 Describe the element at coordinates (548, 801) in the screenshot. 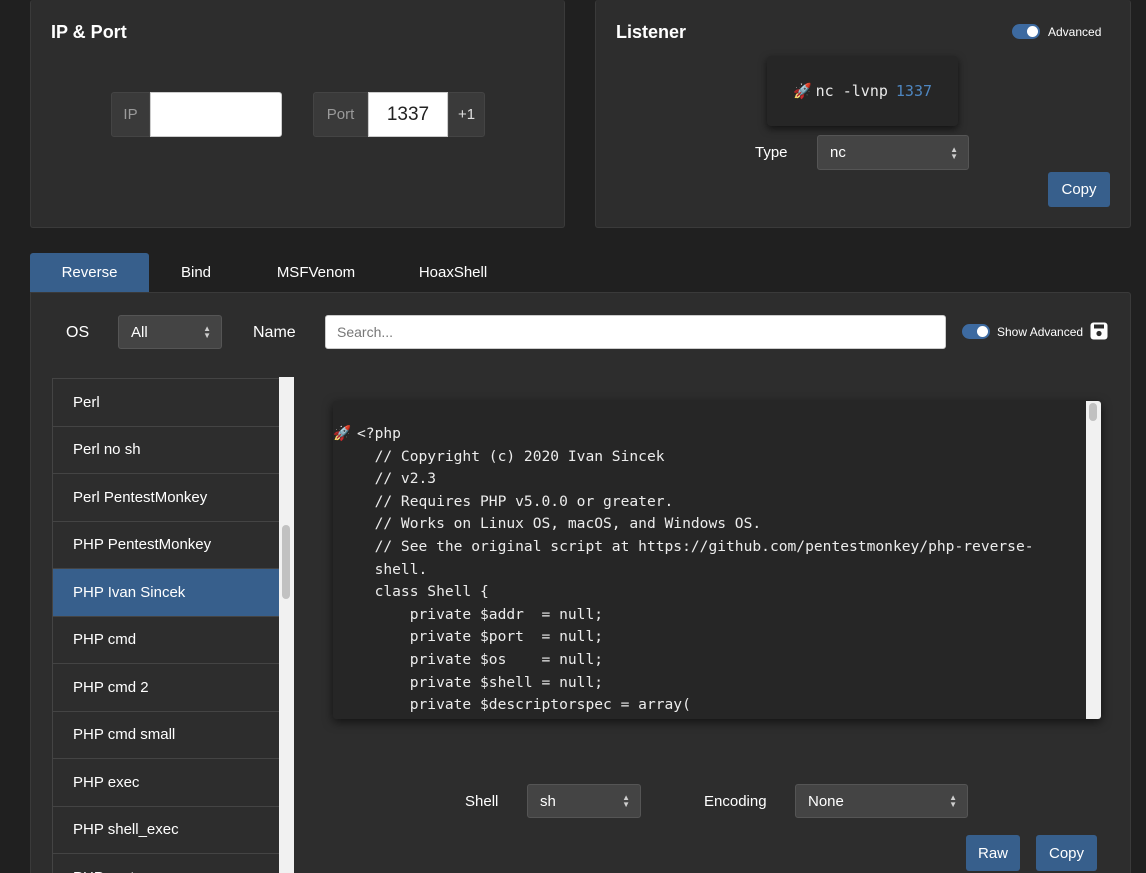

I see `shell-select-value: sh` at that location.